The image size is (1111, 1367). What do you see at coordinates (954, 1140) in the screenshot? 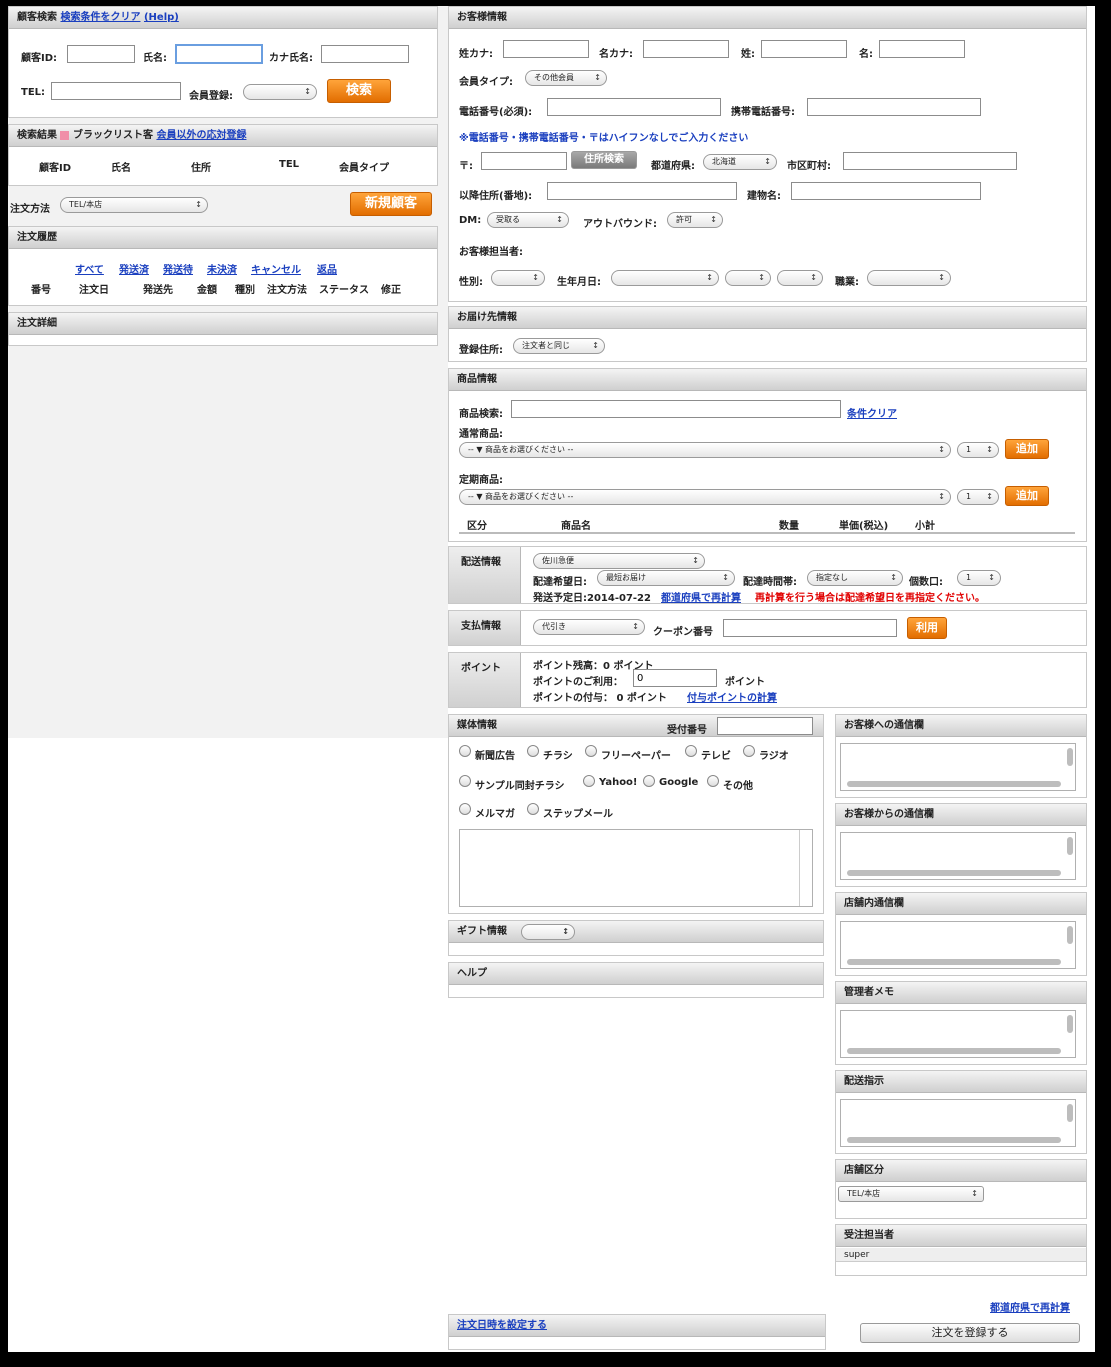
I see `delivery-instruction-scrollbar-h` at bounding box center [954, 1140].